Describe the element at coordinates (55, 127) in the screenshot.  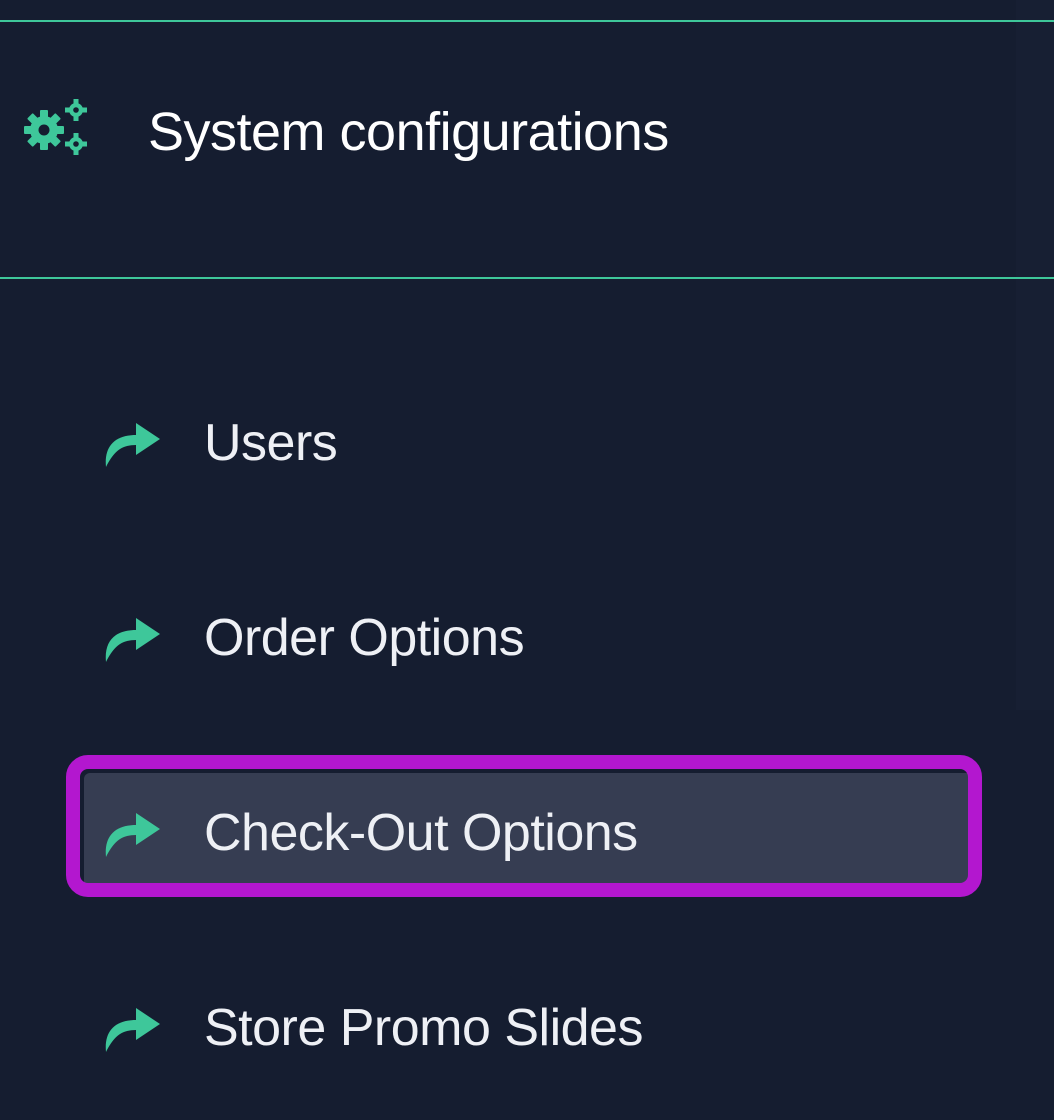
I see `cogs-icon` at that location.